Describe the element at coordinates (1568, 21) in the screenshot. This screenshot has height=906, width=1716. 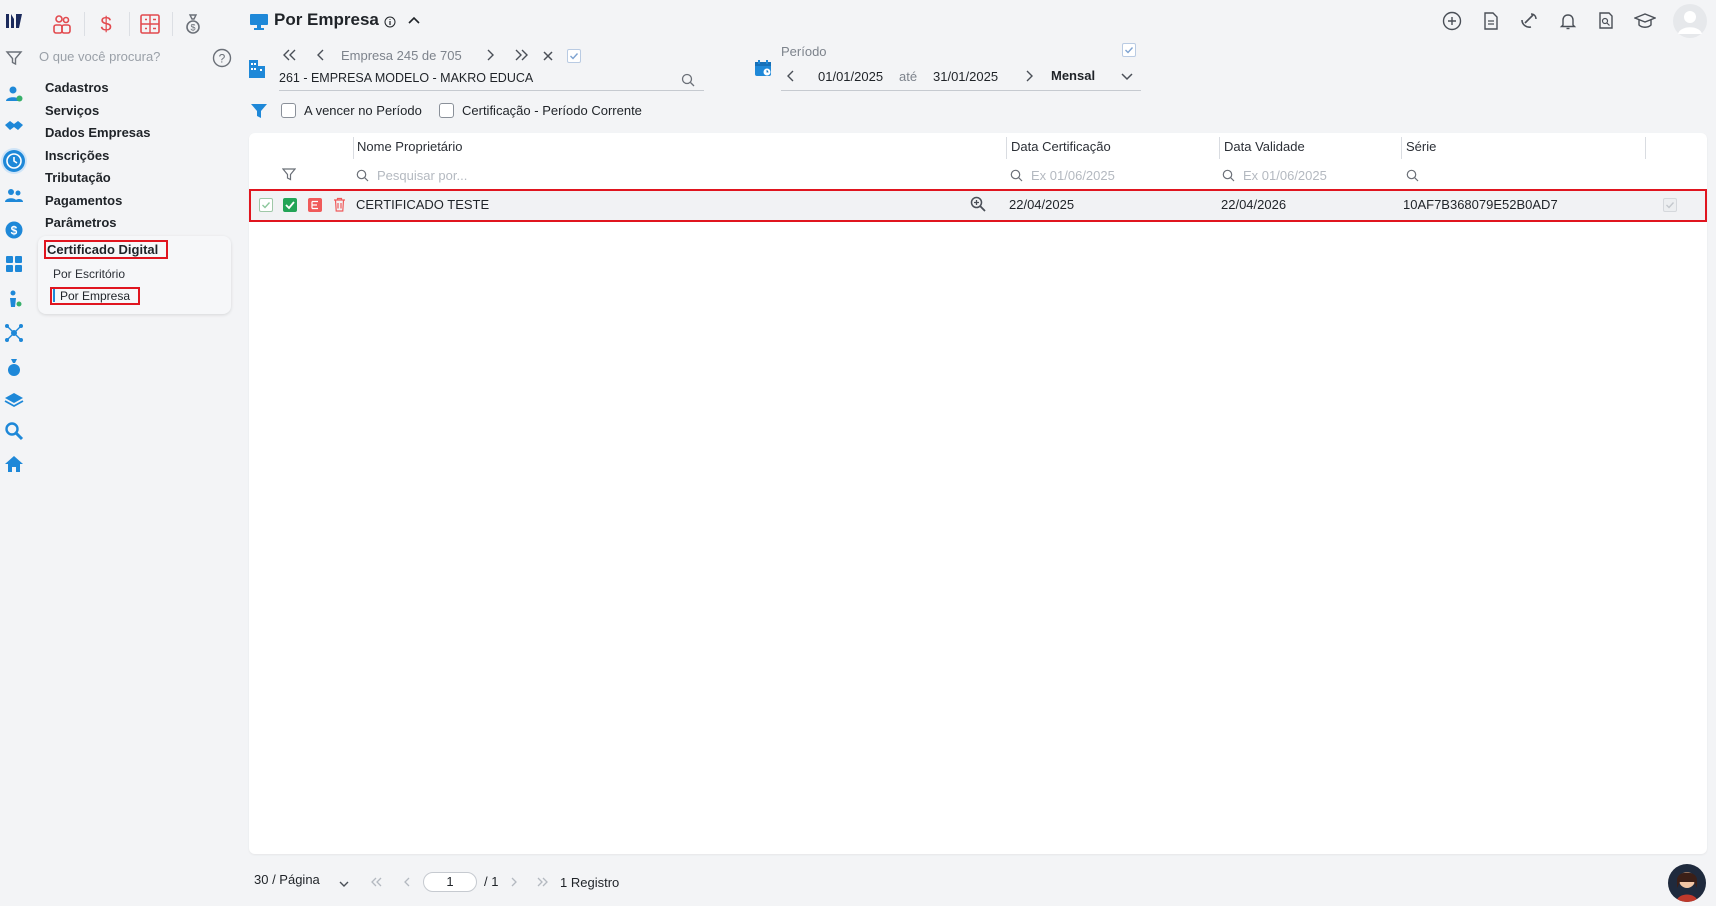
I see `bell-icon` at that location.